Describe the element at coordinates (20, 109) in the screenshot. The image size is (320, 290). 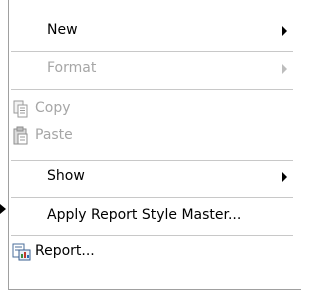
I see `copy-icon` at that location.